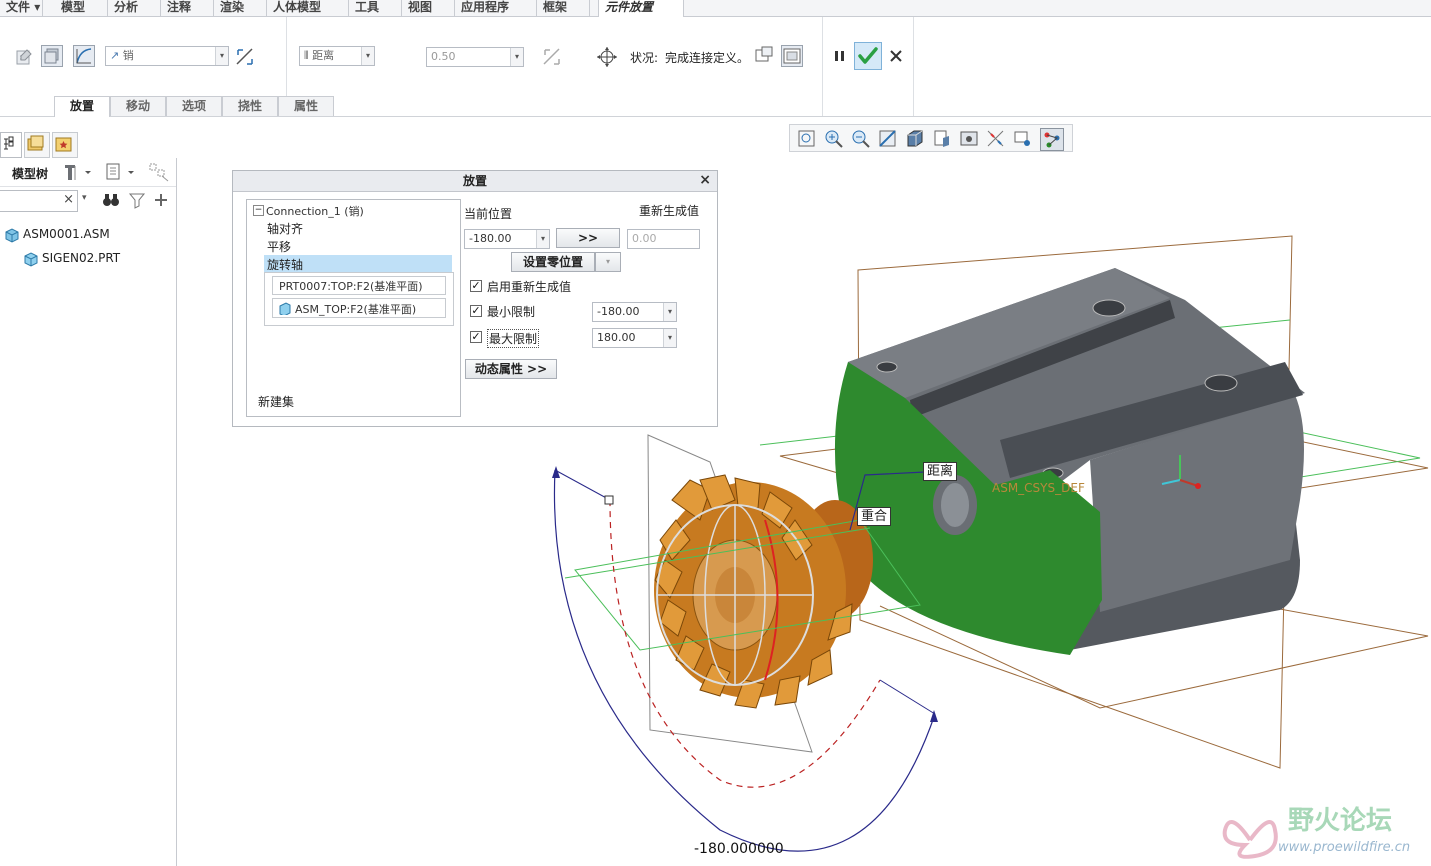 The image size is (1431, 866). Describe the element at coordinates (896, 56) in the screenshot. I see `cancel-x-icon` at that location.